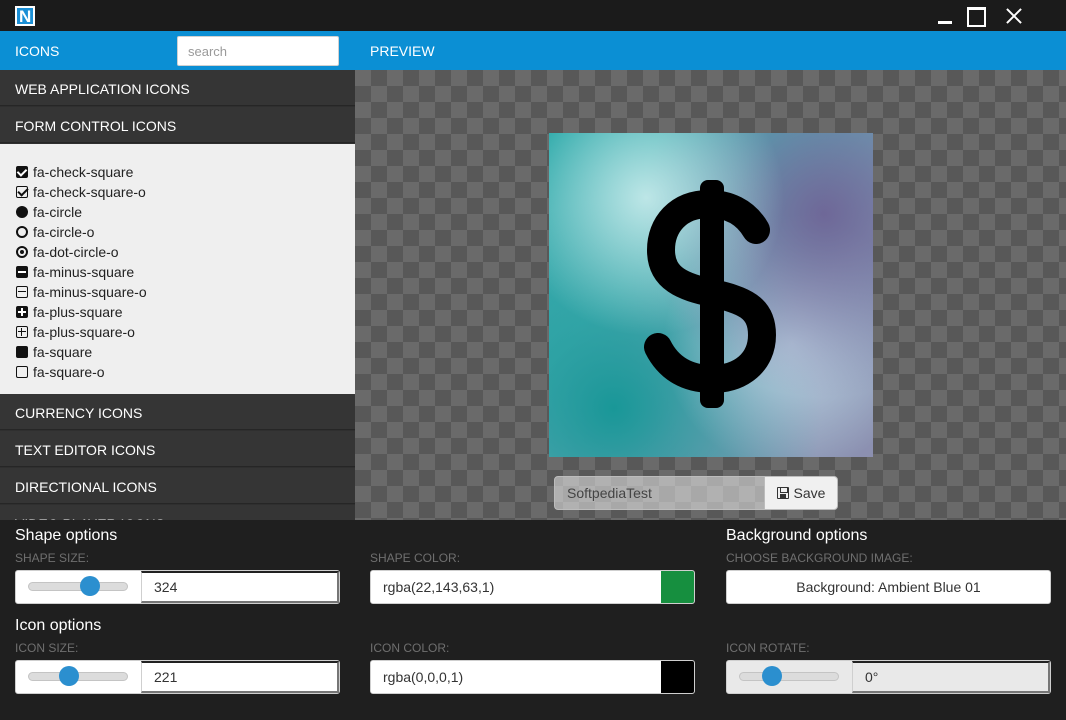  I want to click on shape-color-swatch, so click(677, 587).